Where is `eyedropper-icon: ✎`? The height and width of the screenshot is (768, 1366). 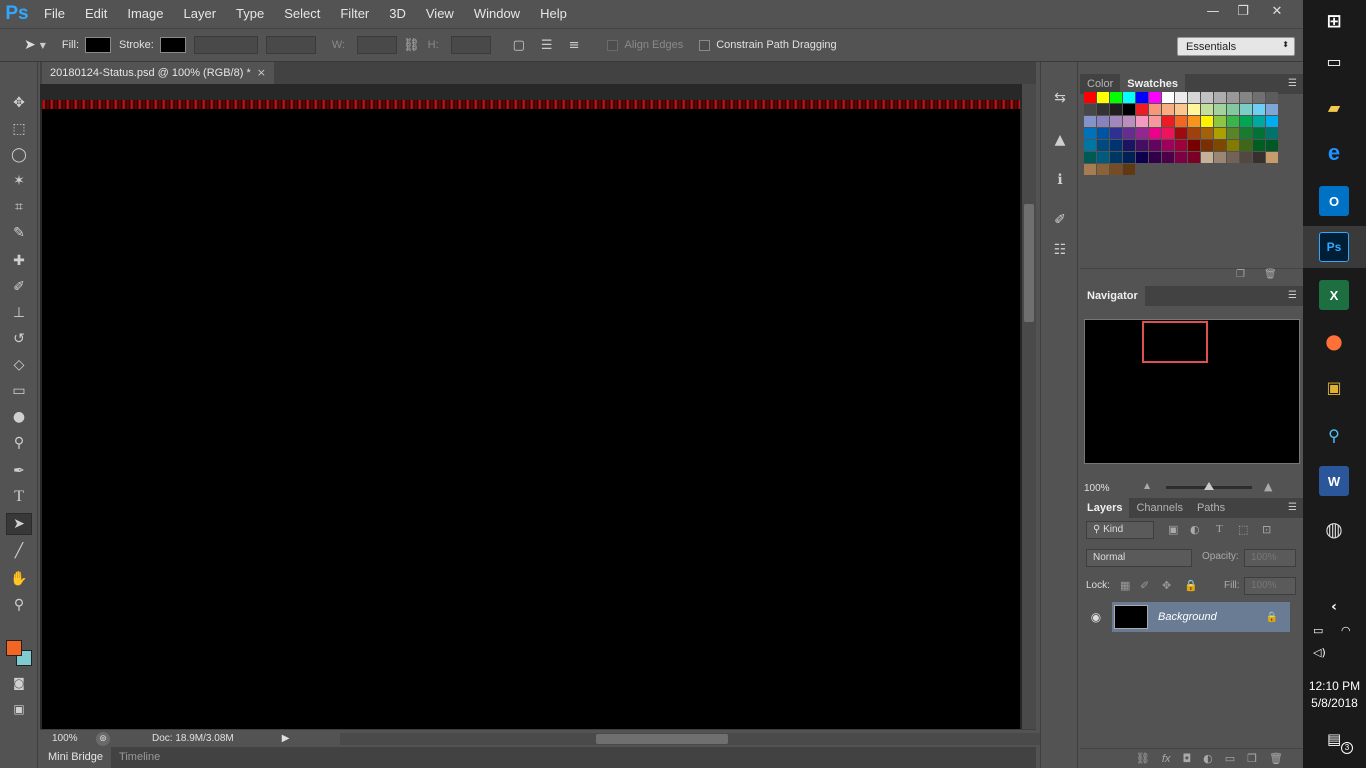 eyedropper-icon: ✎ is located at coordinates (19, 233).